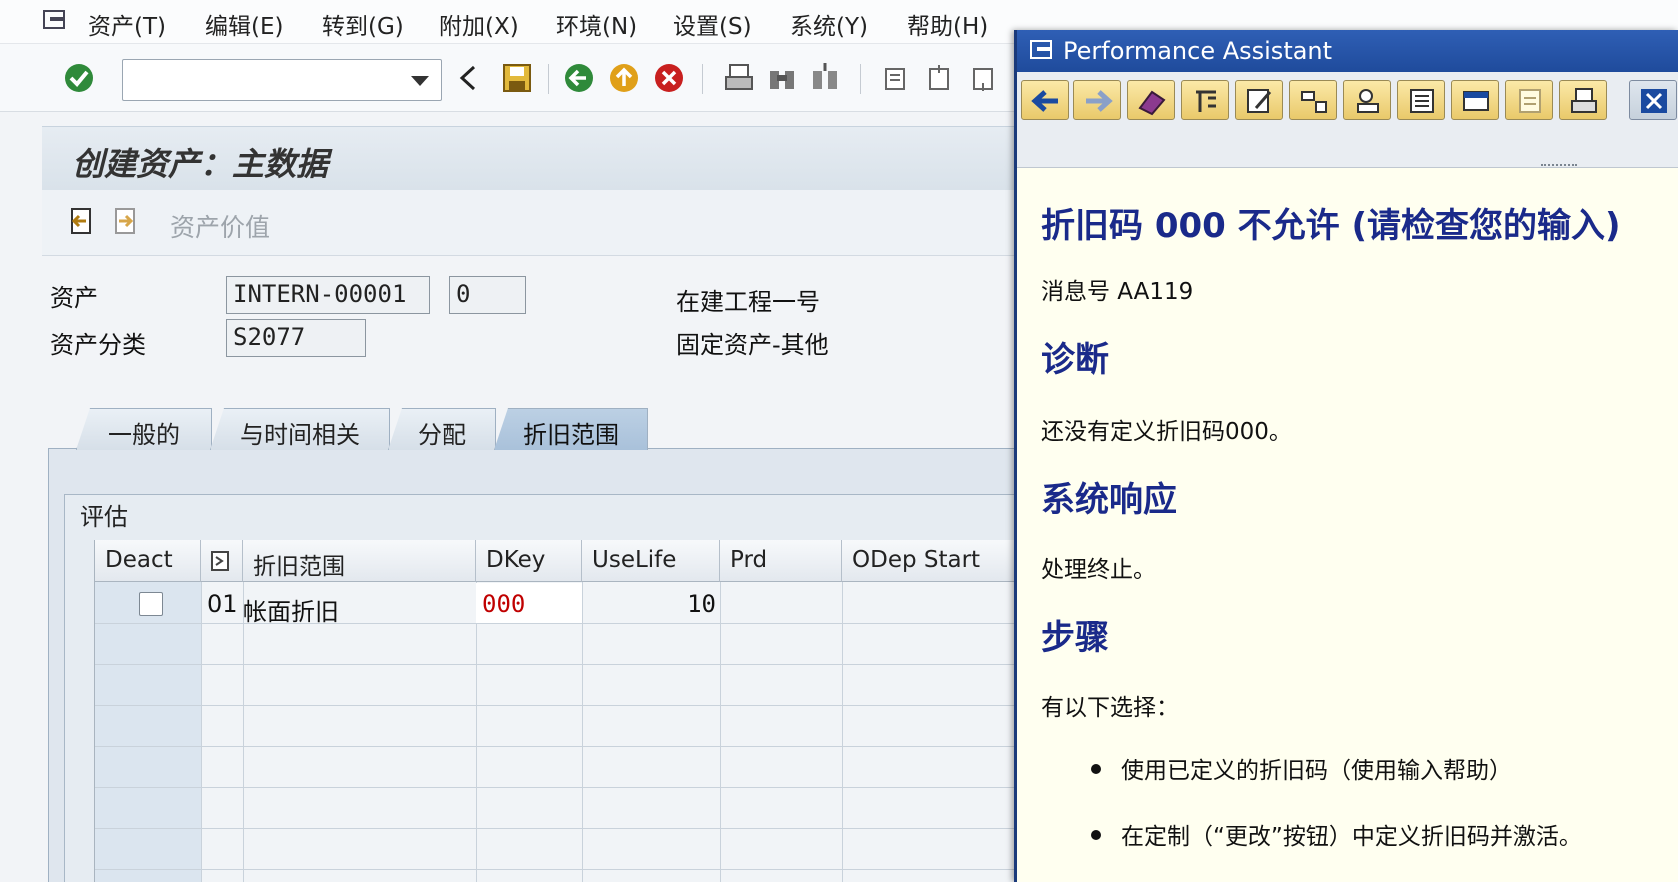 The height and width of the screenshot is (882, 1678). What do you see at coordinates (296, 338) in the screenshot?
I see `asset-class-field: S2077` at bounding box center [296, 338].